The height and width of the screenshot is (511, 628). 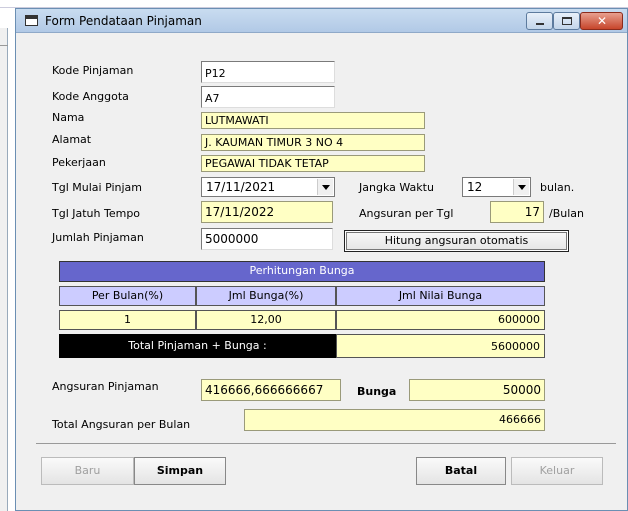 I want to click on total-pinjaman-value: 5600000, so click(x=440, y=346).